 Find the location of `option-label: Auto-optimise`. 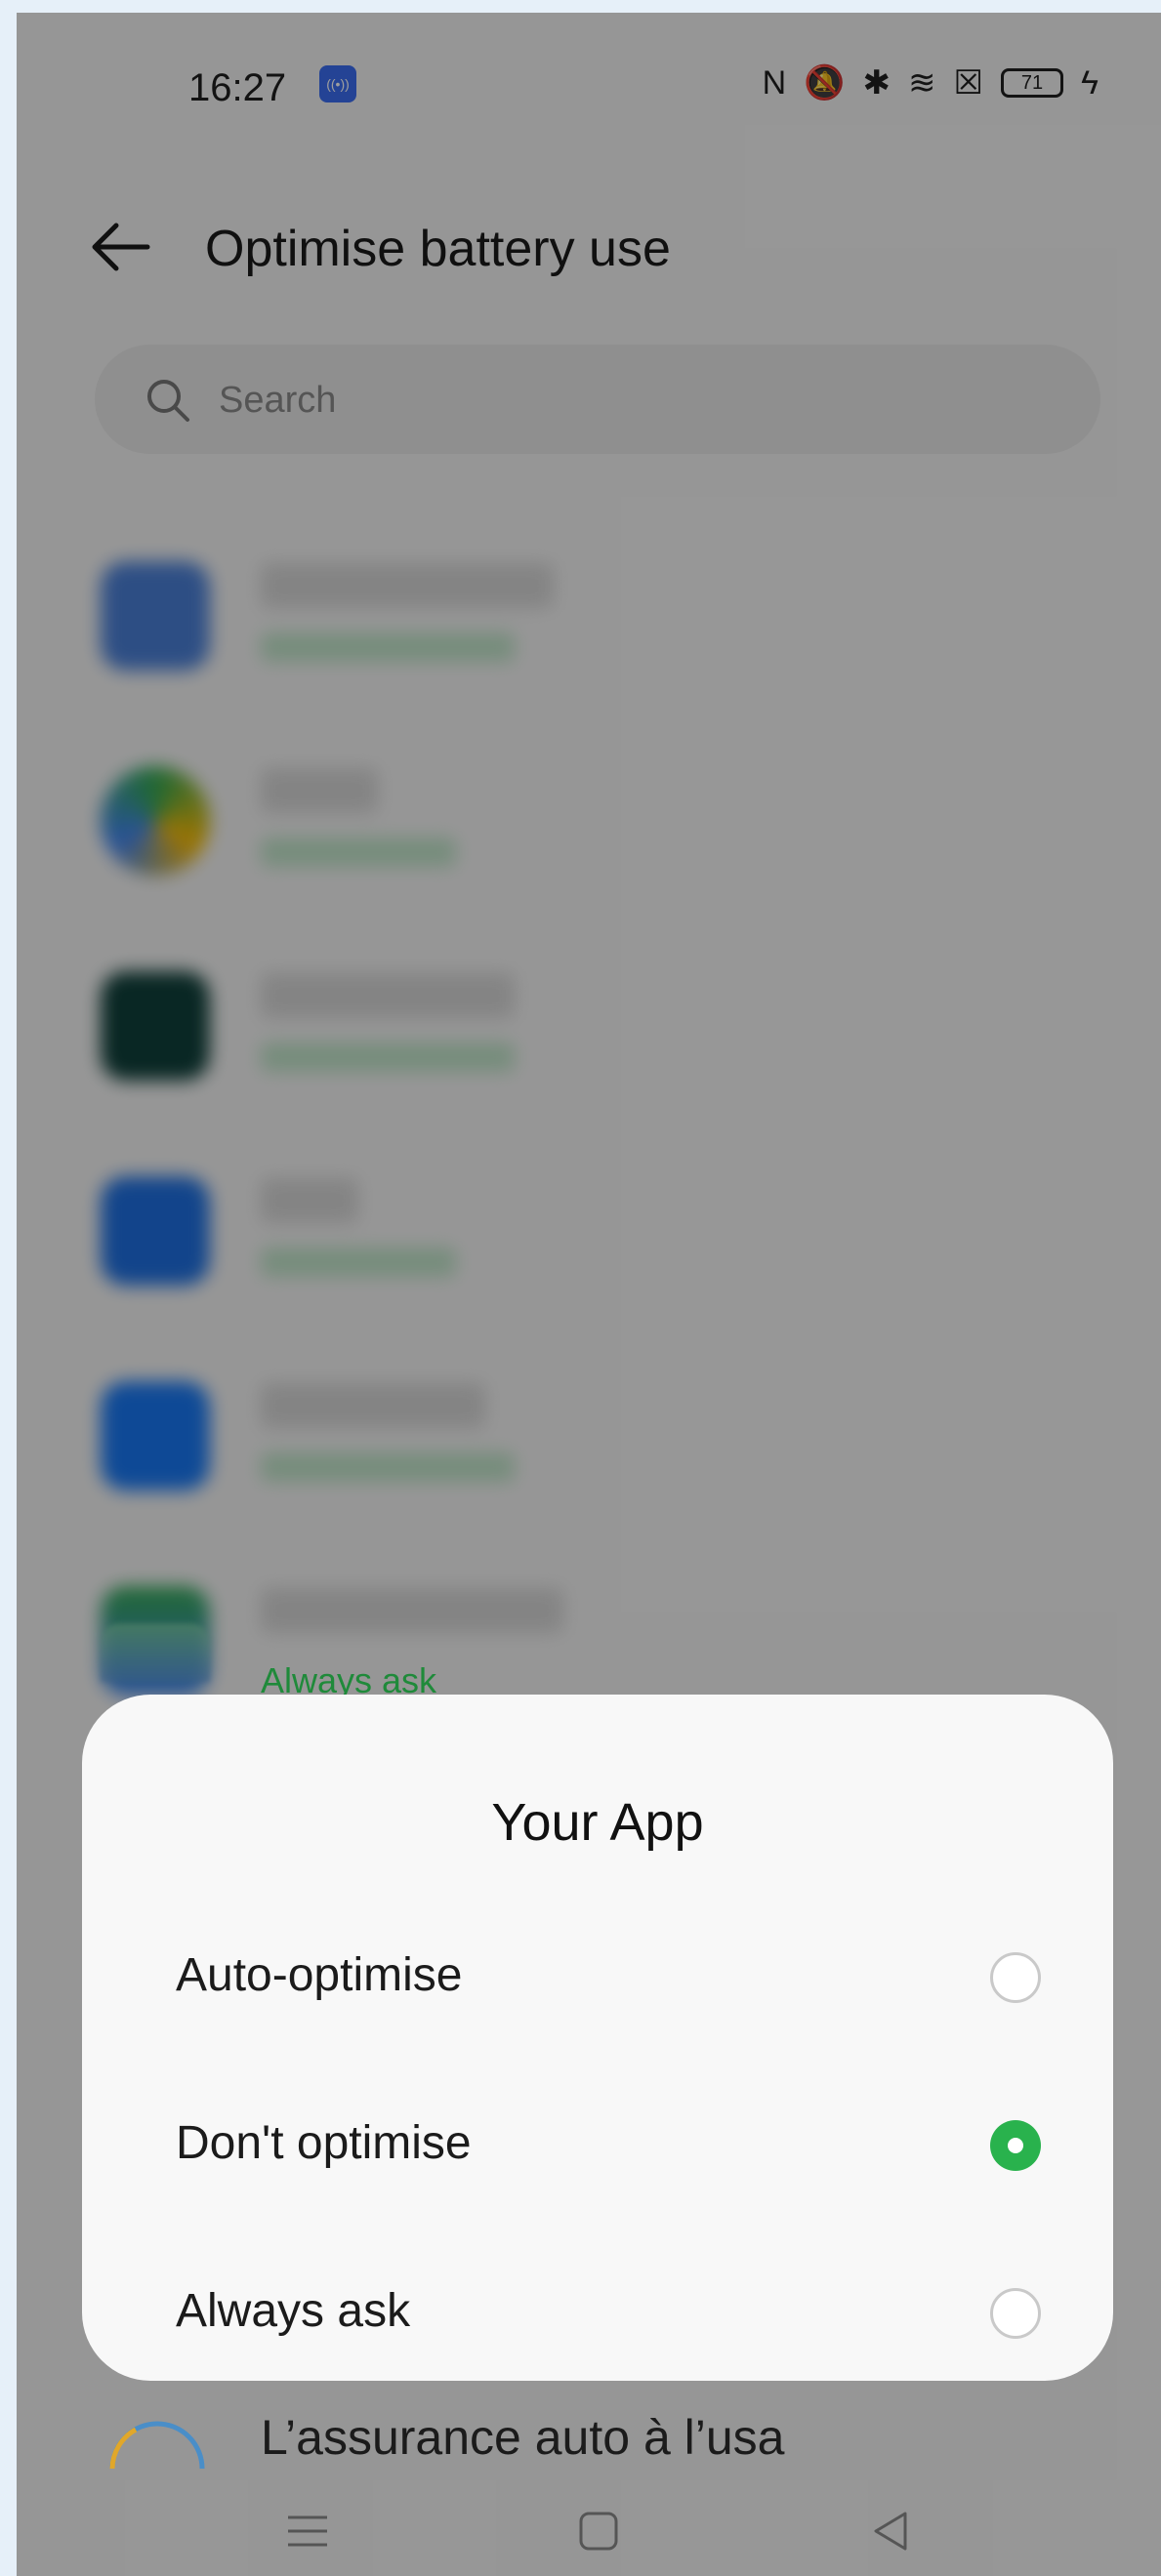

option-label: Auto-optimise is located at coordinates (319, 1975).